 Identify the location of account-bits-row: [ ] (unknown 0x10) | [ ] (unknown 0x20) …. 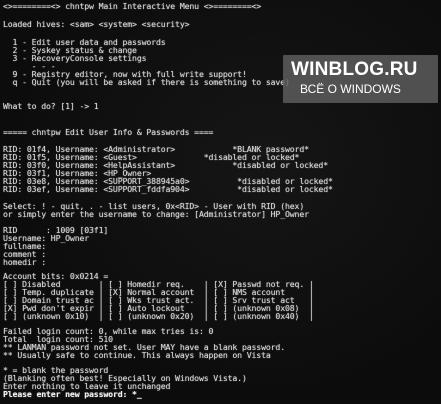
(158, 316).